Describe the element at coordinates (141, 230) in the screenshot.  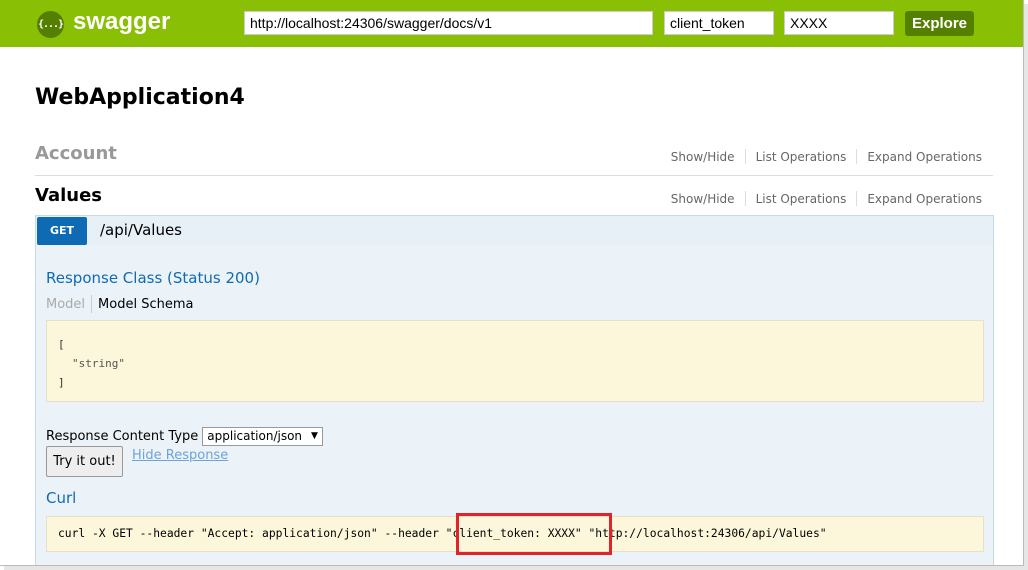
I see `operation-path: /api/Values` at that location.